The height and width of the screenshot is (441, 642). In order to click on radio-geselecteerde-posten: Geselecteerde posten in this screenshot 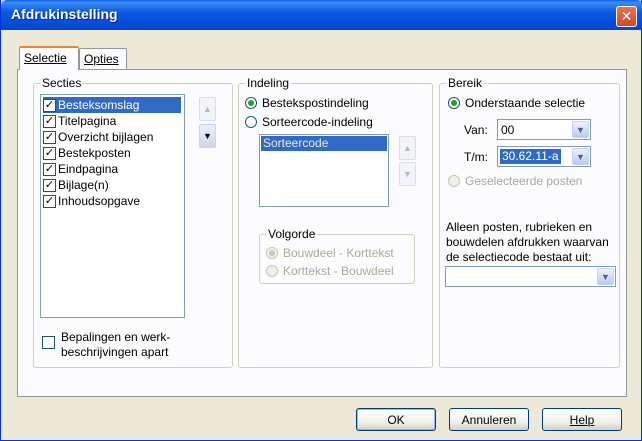, I will do `click(515, 181)`.